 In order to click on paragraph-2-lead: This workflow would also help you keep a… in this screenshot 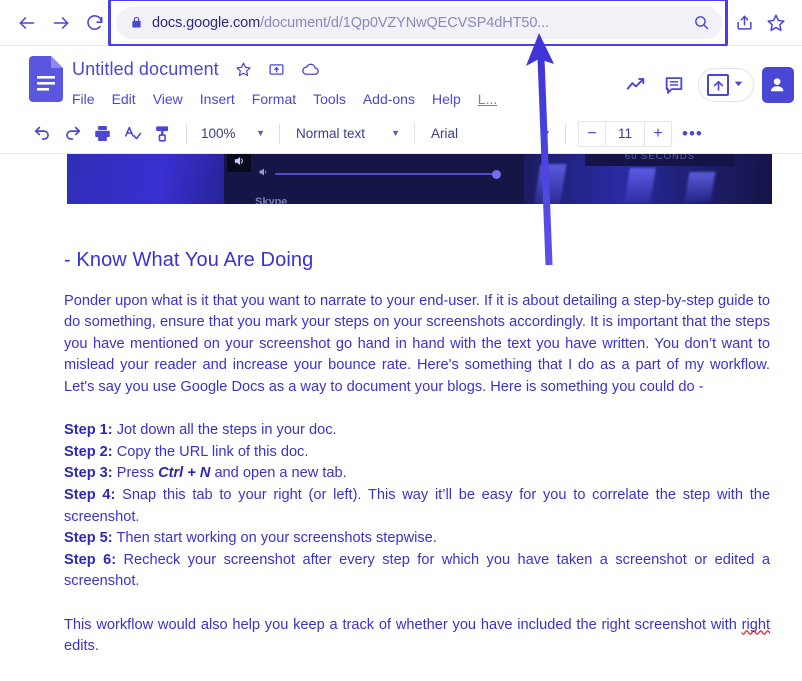, I will do `click(403, 624)`.